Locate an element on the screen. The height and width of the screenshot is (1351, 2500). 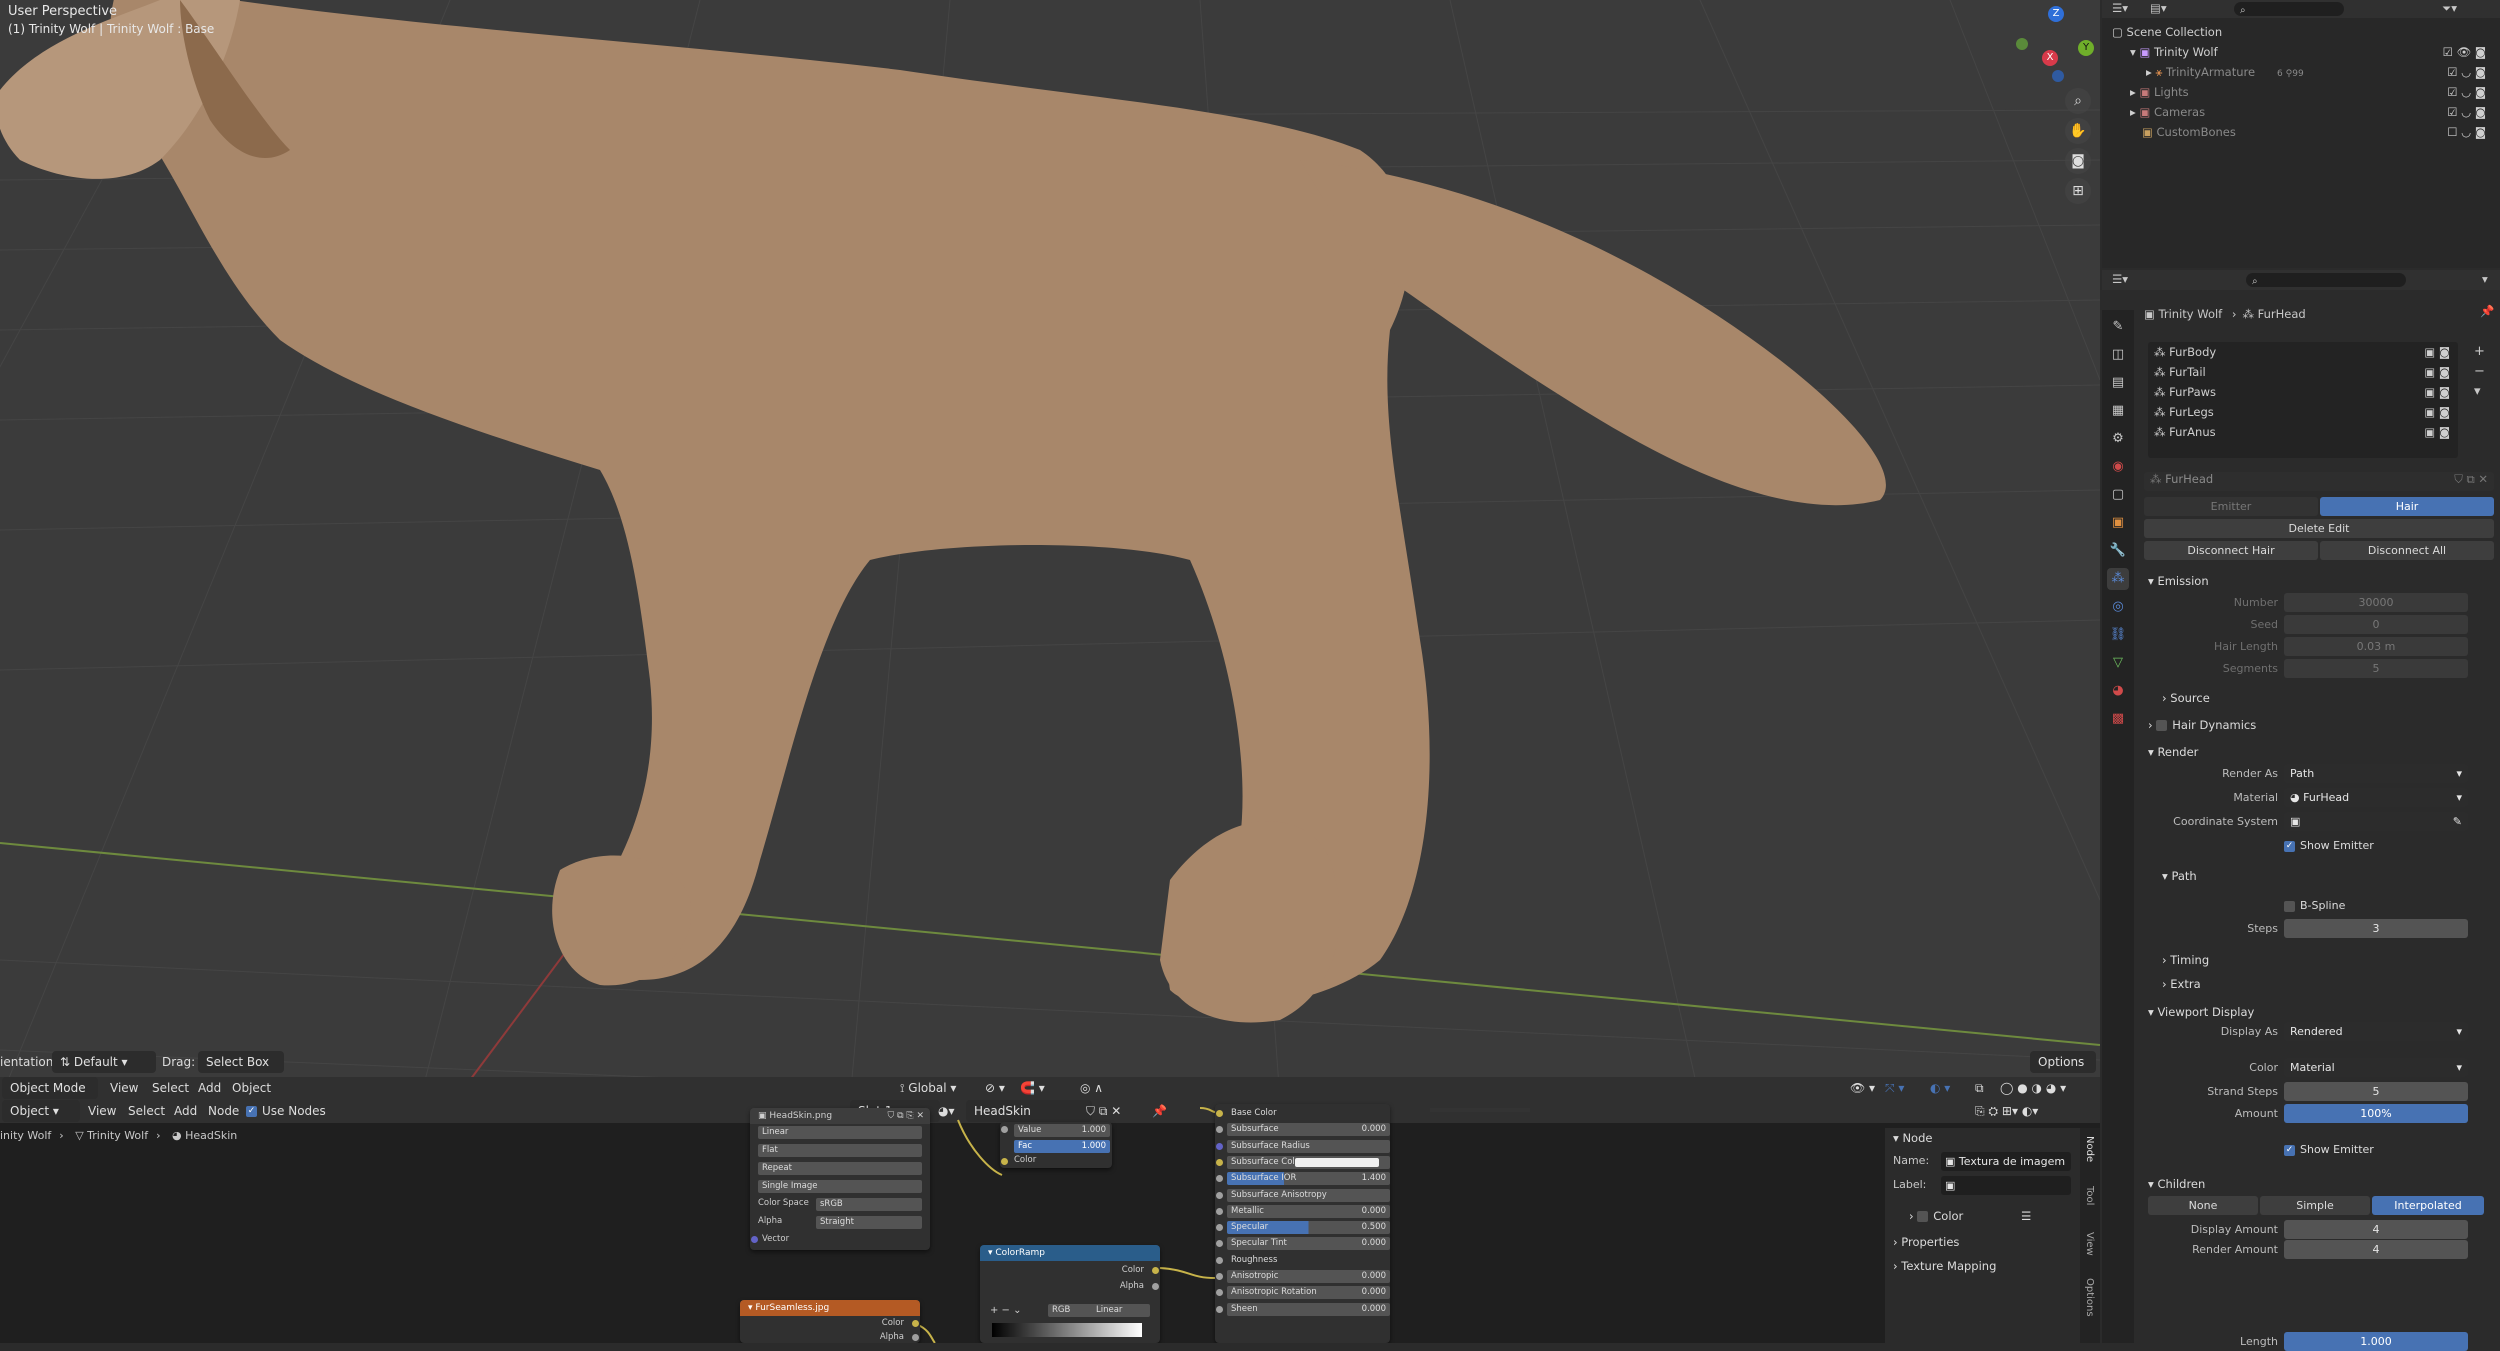
constraints-tab-icon: ⛓ is located at coordinates (2118, 635).